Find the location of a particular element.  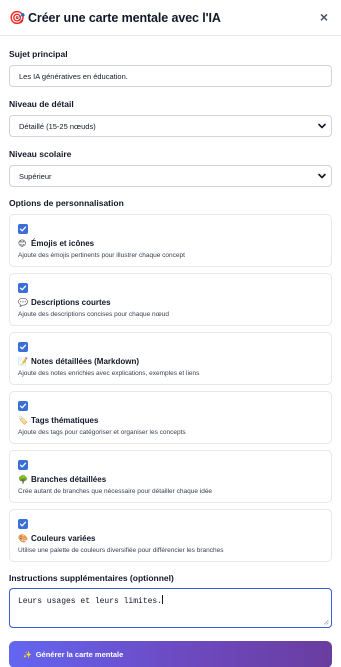

text-caret is located at coordinates (163, 599).